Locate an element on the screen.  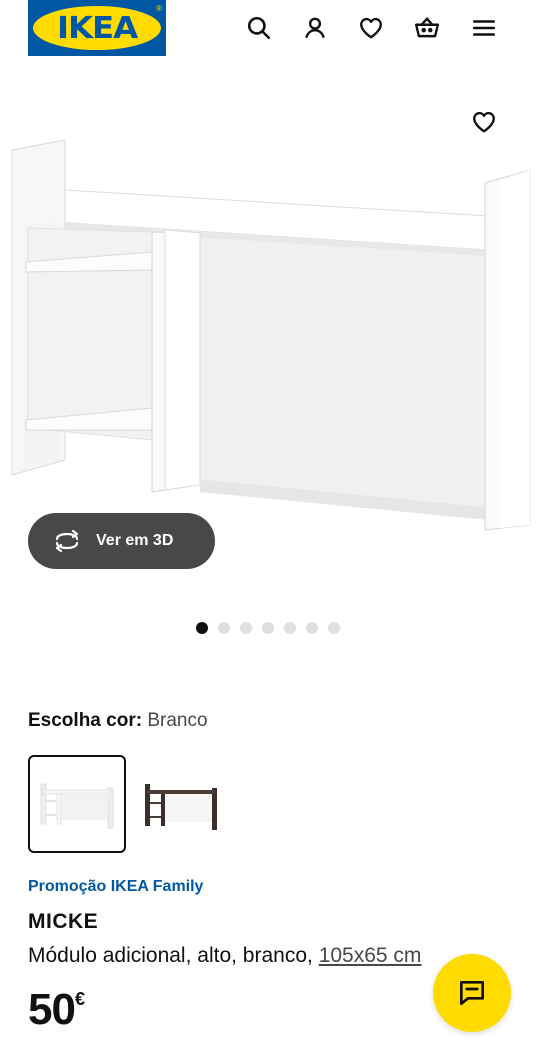
color-choice: Escolha cor: Branco is located at coordinates (118, 721).